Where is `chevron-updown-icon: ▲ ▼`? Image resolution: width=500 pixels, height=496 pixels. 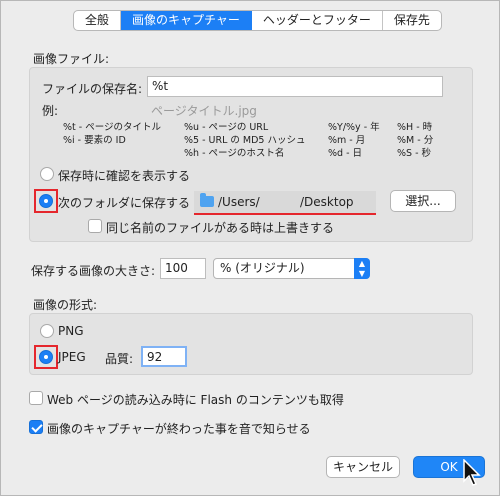 chevron-updown-icon: ▲ ▼ is located at coordinates (362, 268).